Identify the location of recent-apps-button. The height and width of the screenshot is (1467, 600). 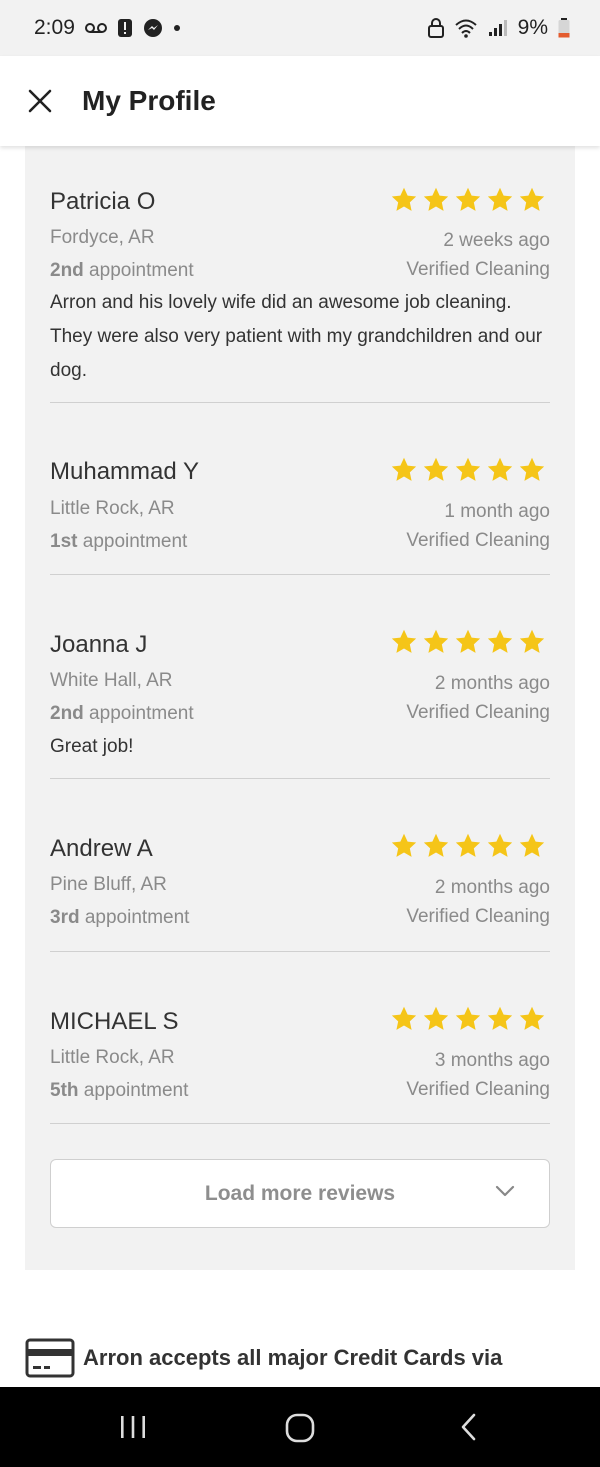
(133, 1427).